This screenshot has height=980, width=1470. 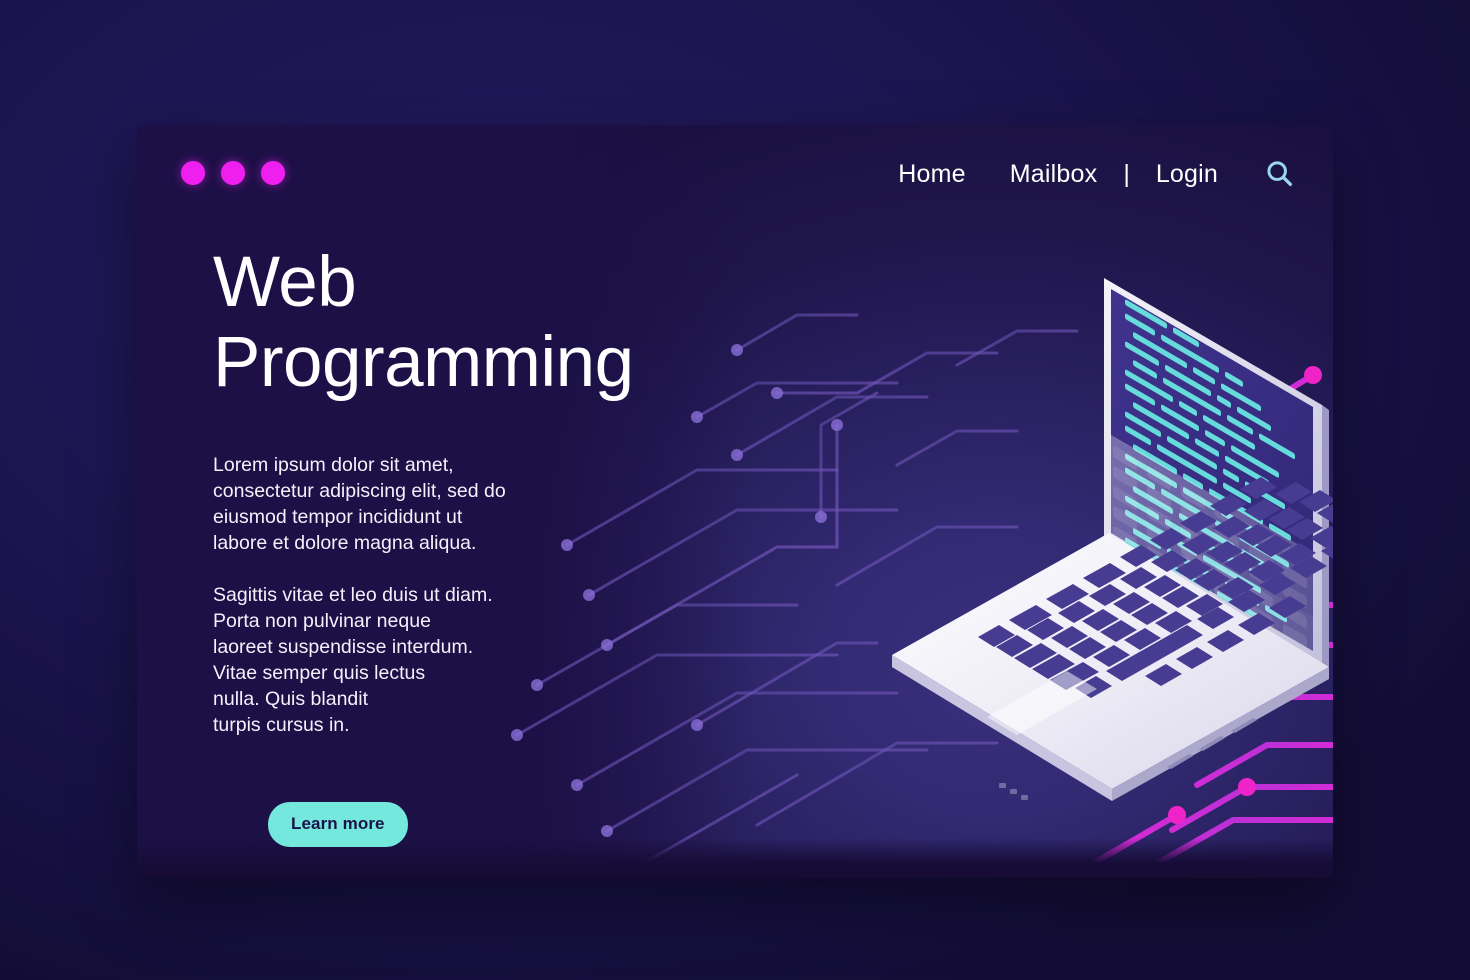 I want to click on page-title-line-2: Programming, so click(x=423, y=363).